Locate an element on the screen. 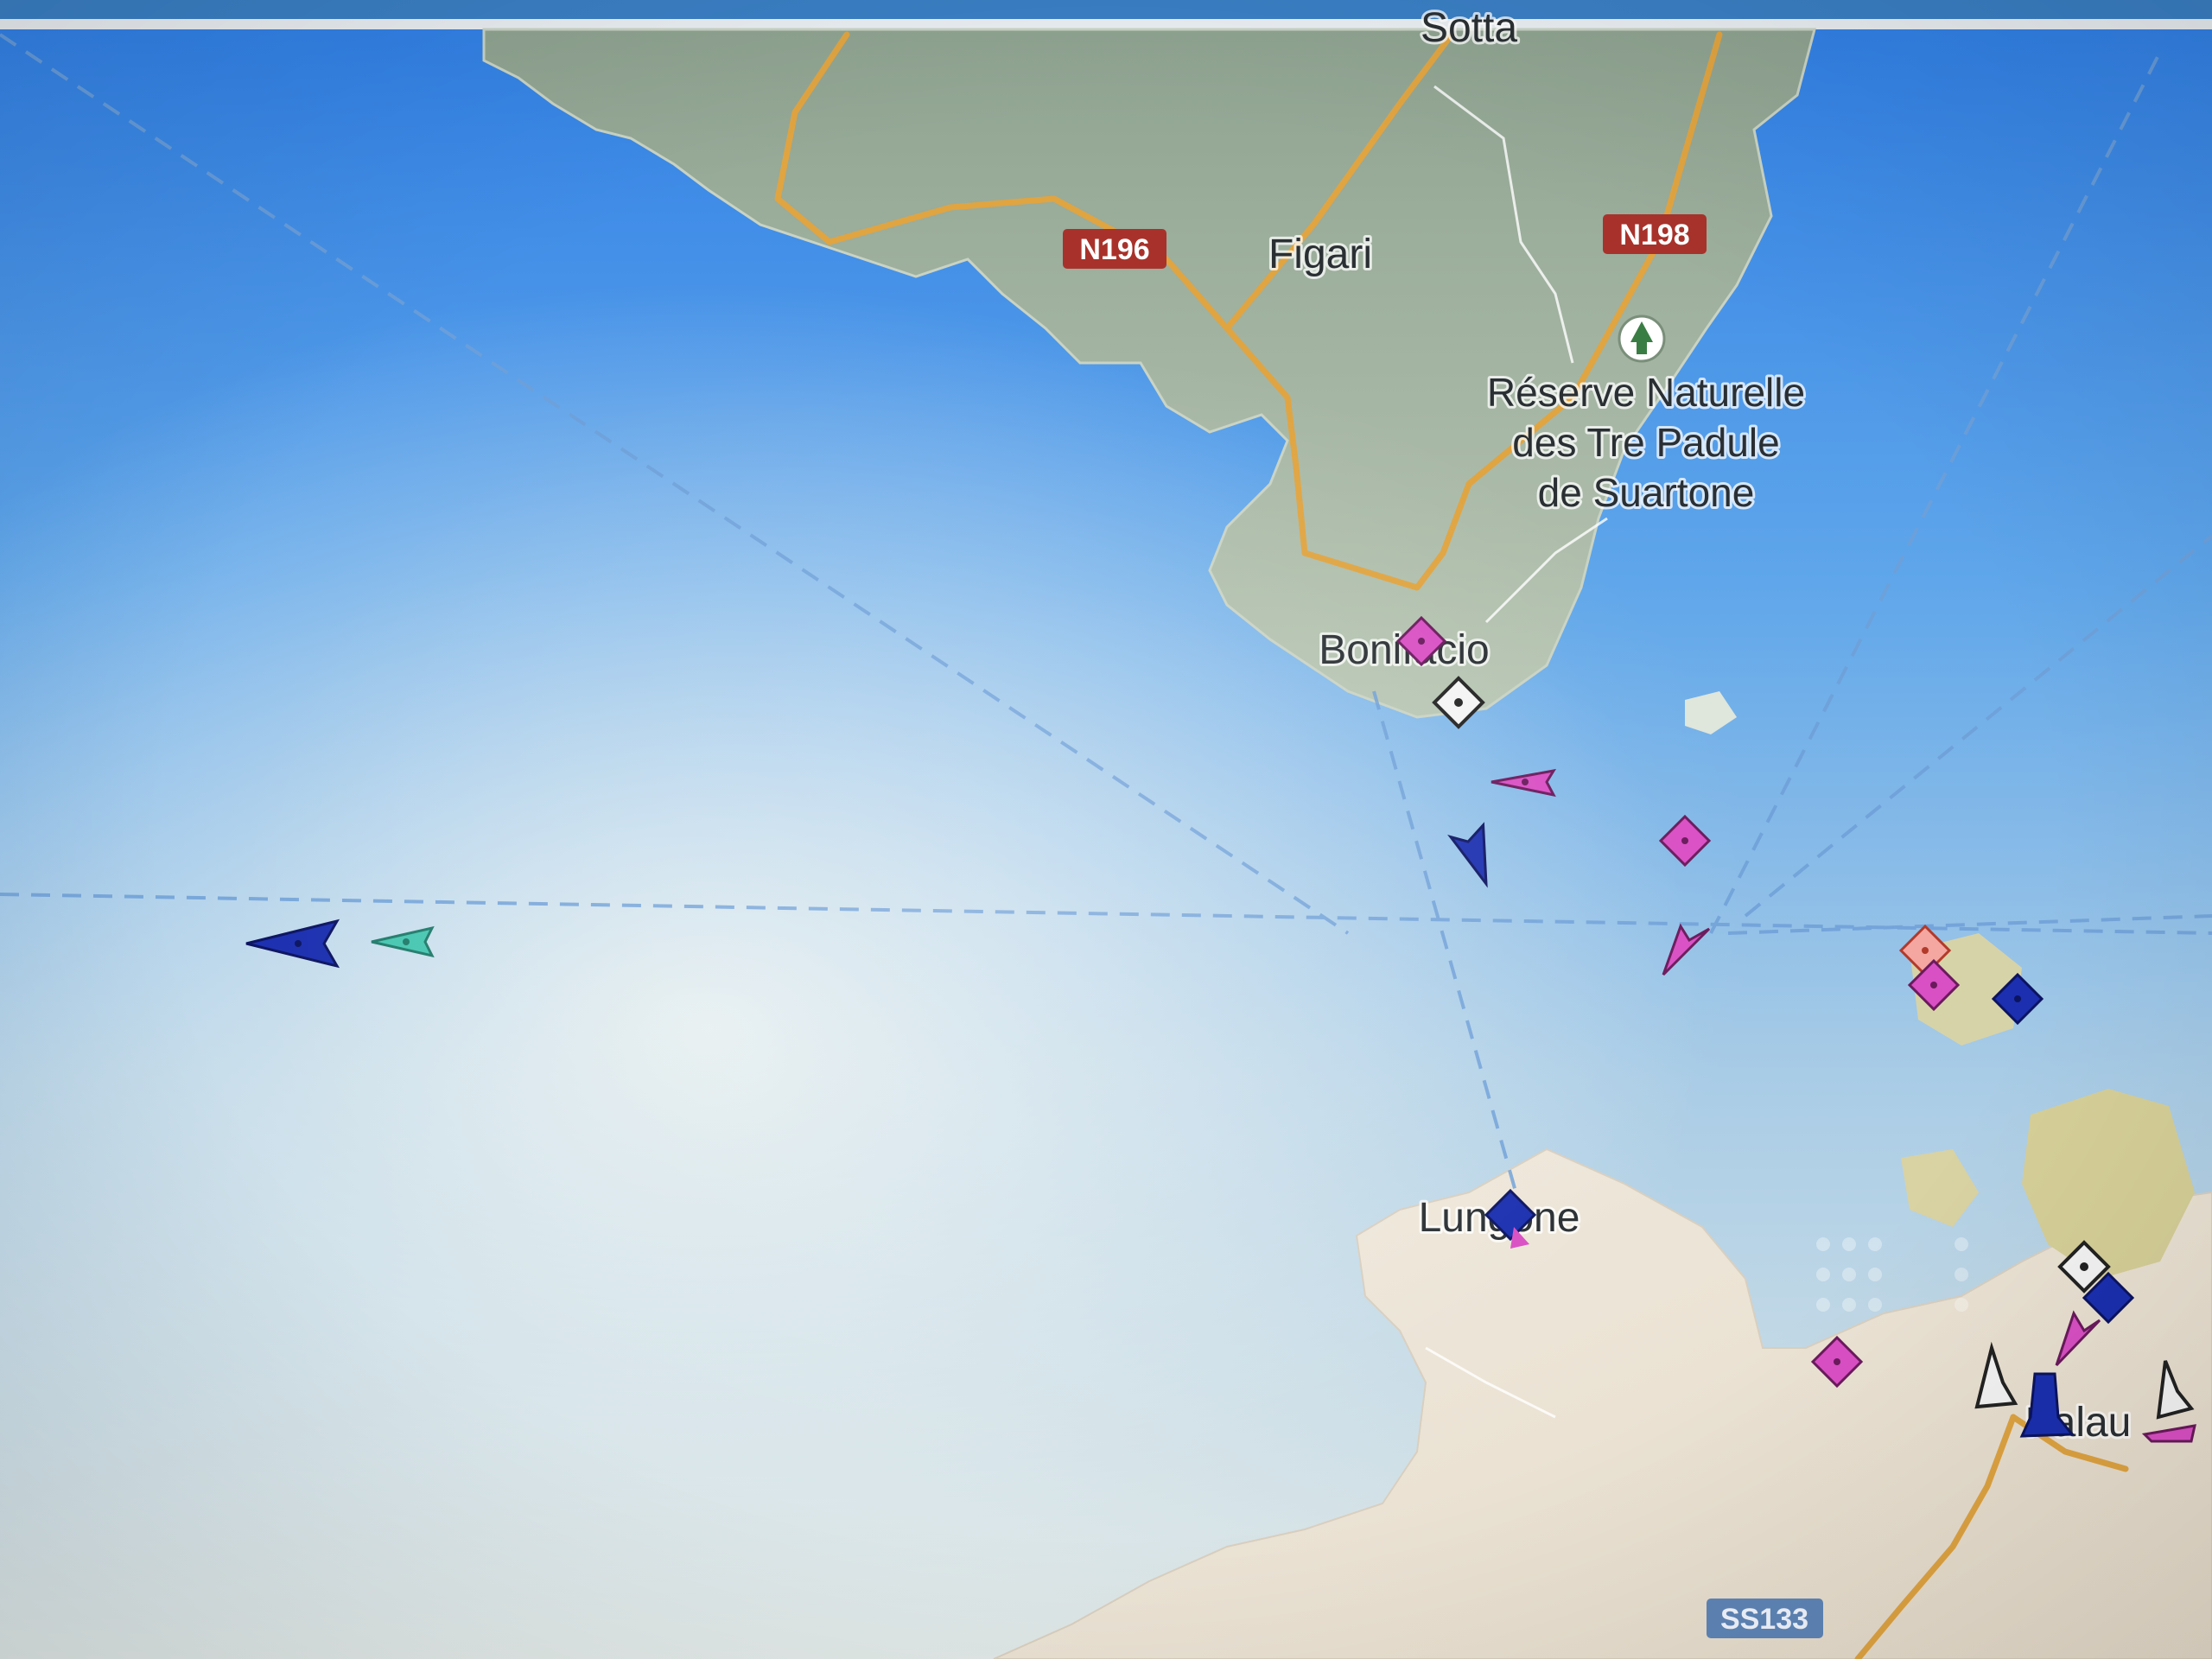  place-label-reserve-line2: des Tre Padule is located at coordinates (1645, 442).